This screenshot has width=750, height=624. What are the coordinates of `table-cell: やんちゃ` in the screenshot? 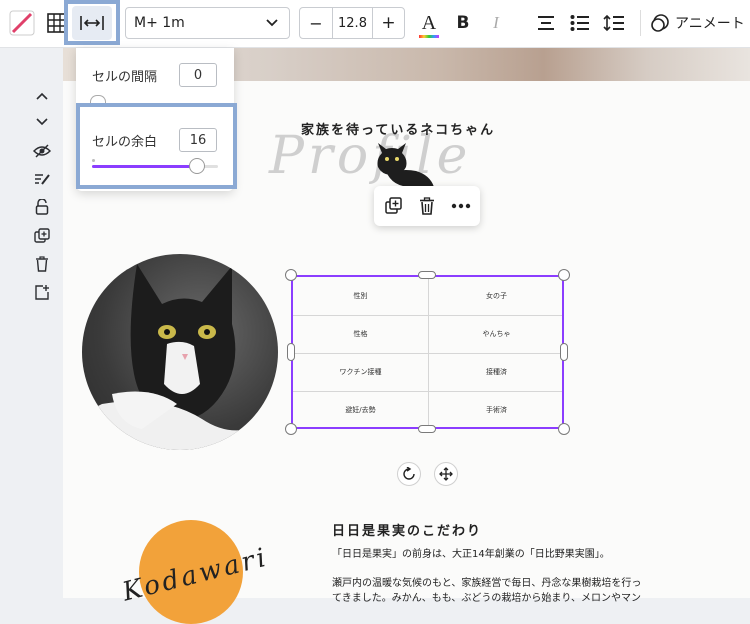 It's located at (496, 334).